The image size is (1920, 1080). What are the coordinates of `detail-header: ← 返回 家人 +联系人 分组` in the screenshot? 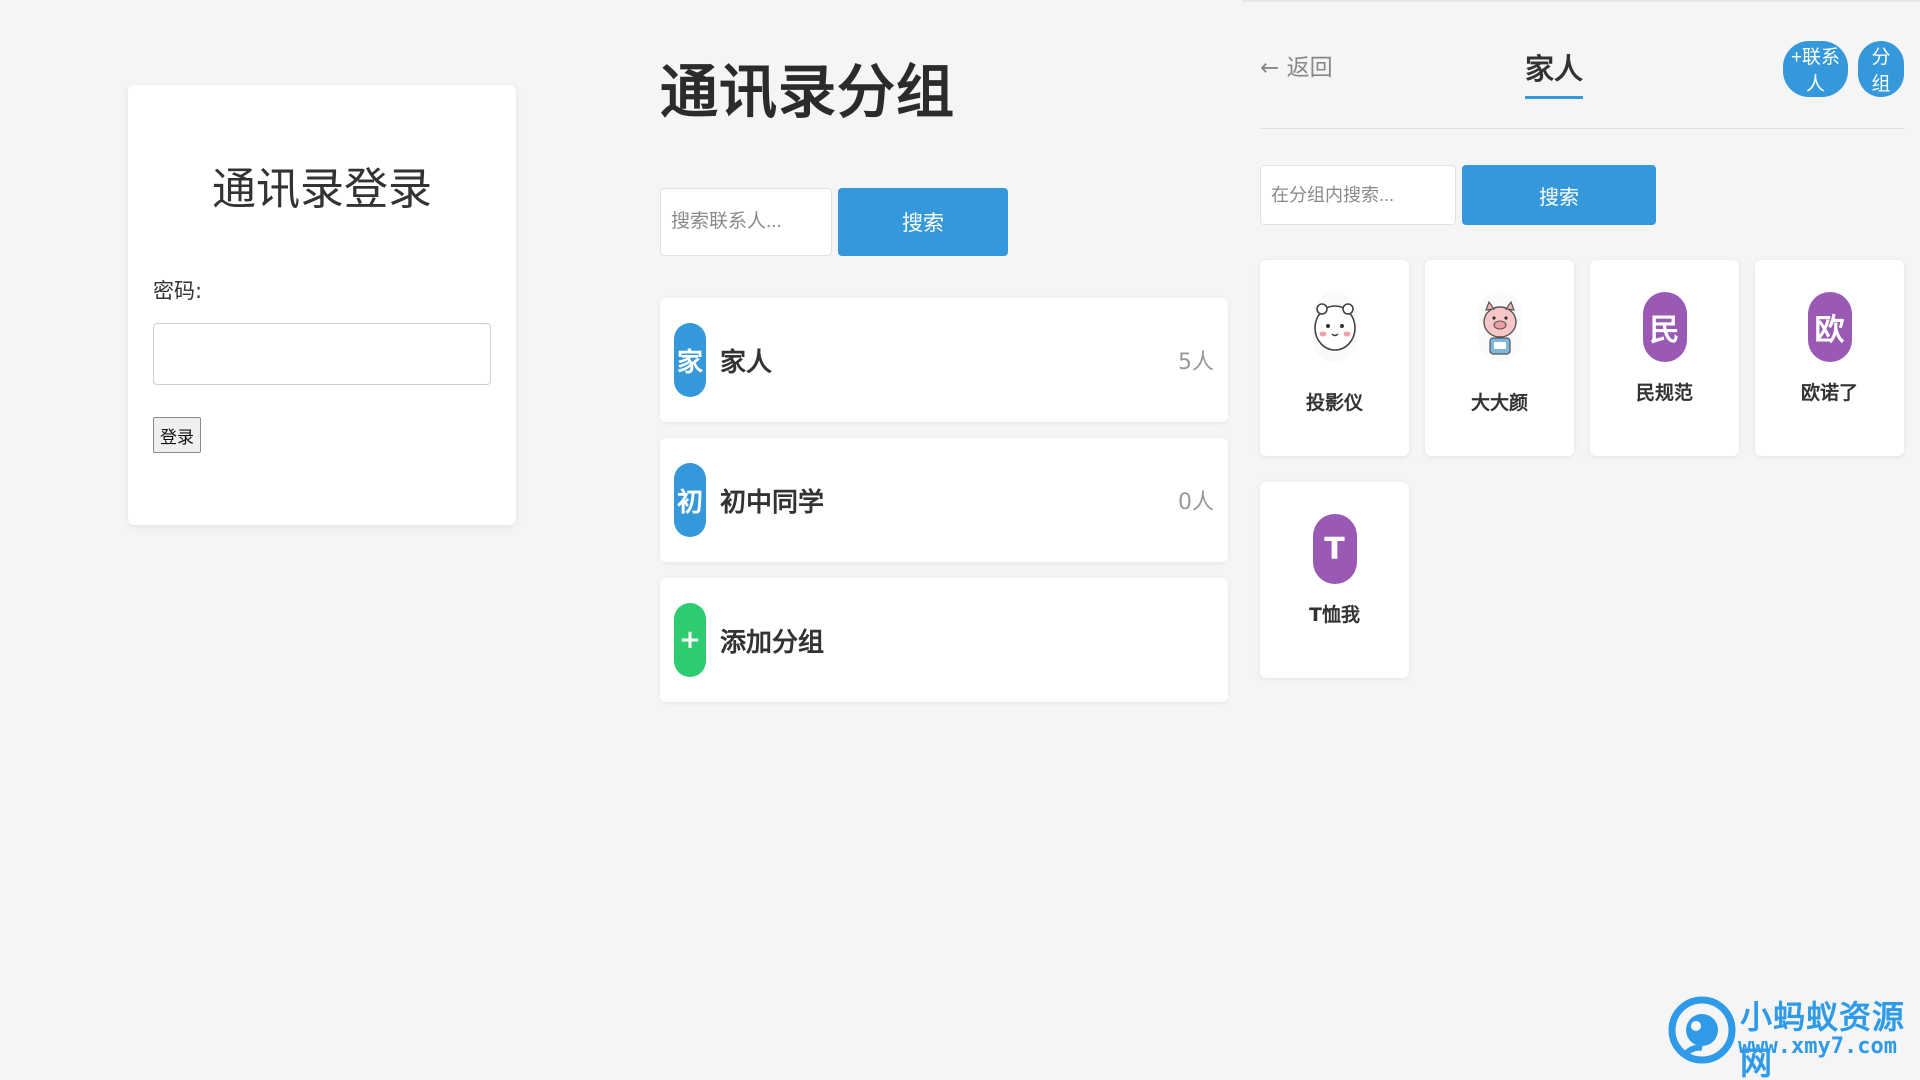 It's located at (1582, 83).